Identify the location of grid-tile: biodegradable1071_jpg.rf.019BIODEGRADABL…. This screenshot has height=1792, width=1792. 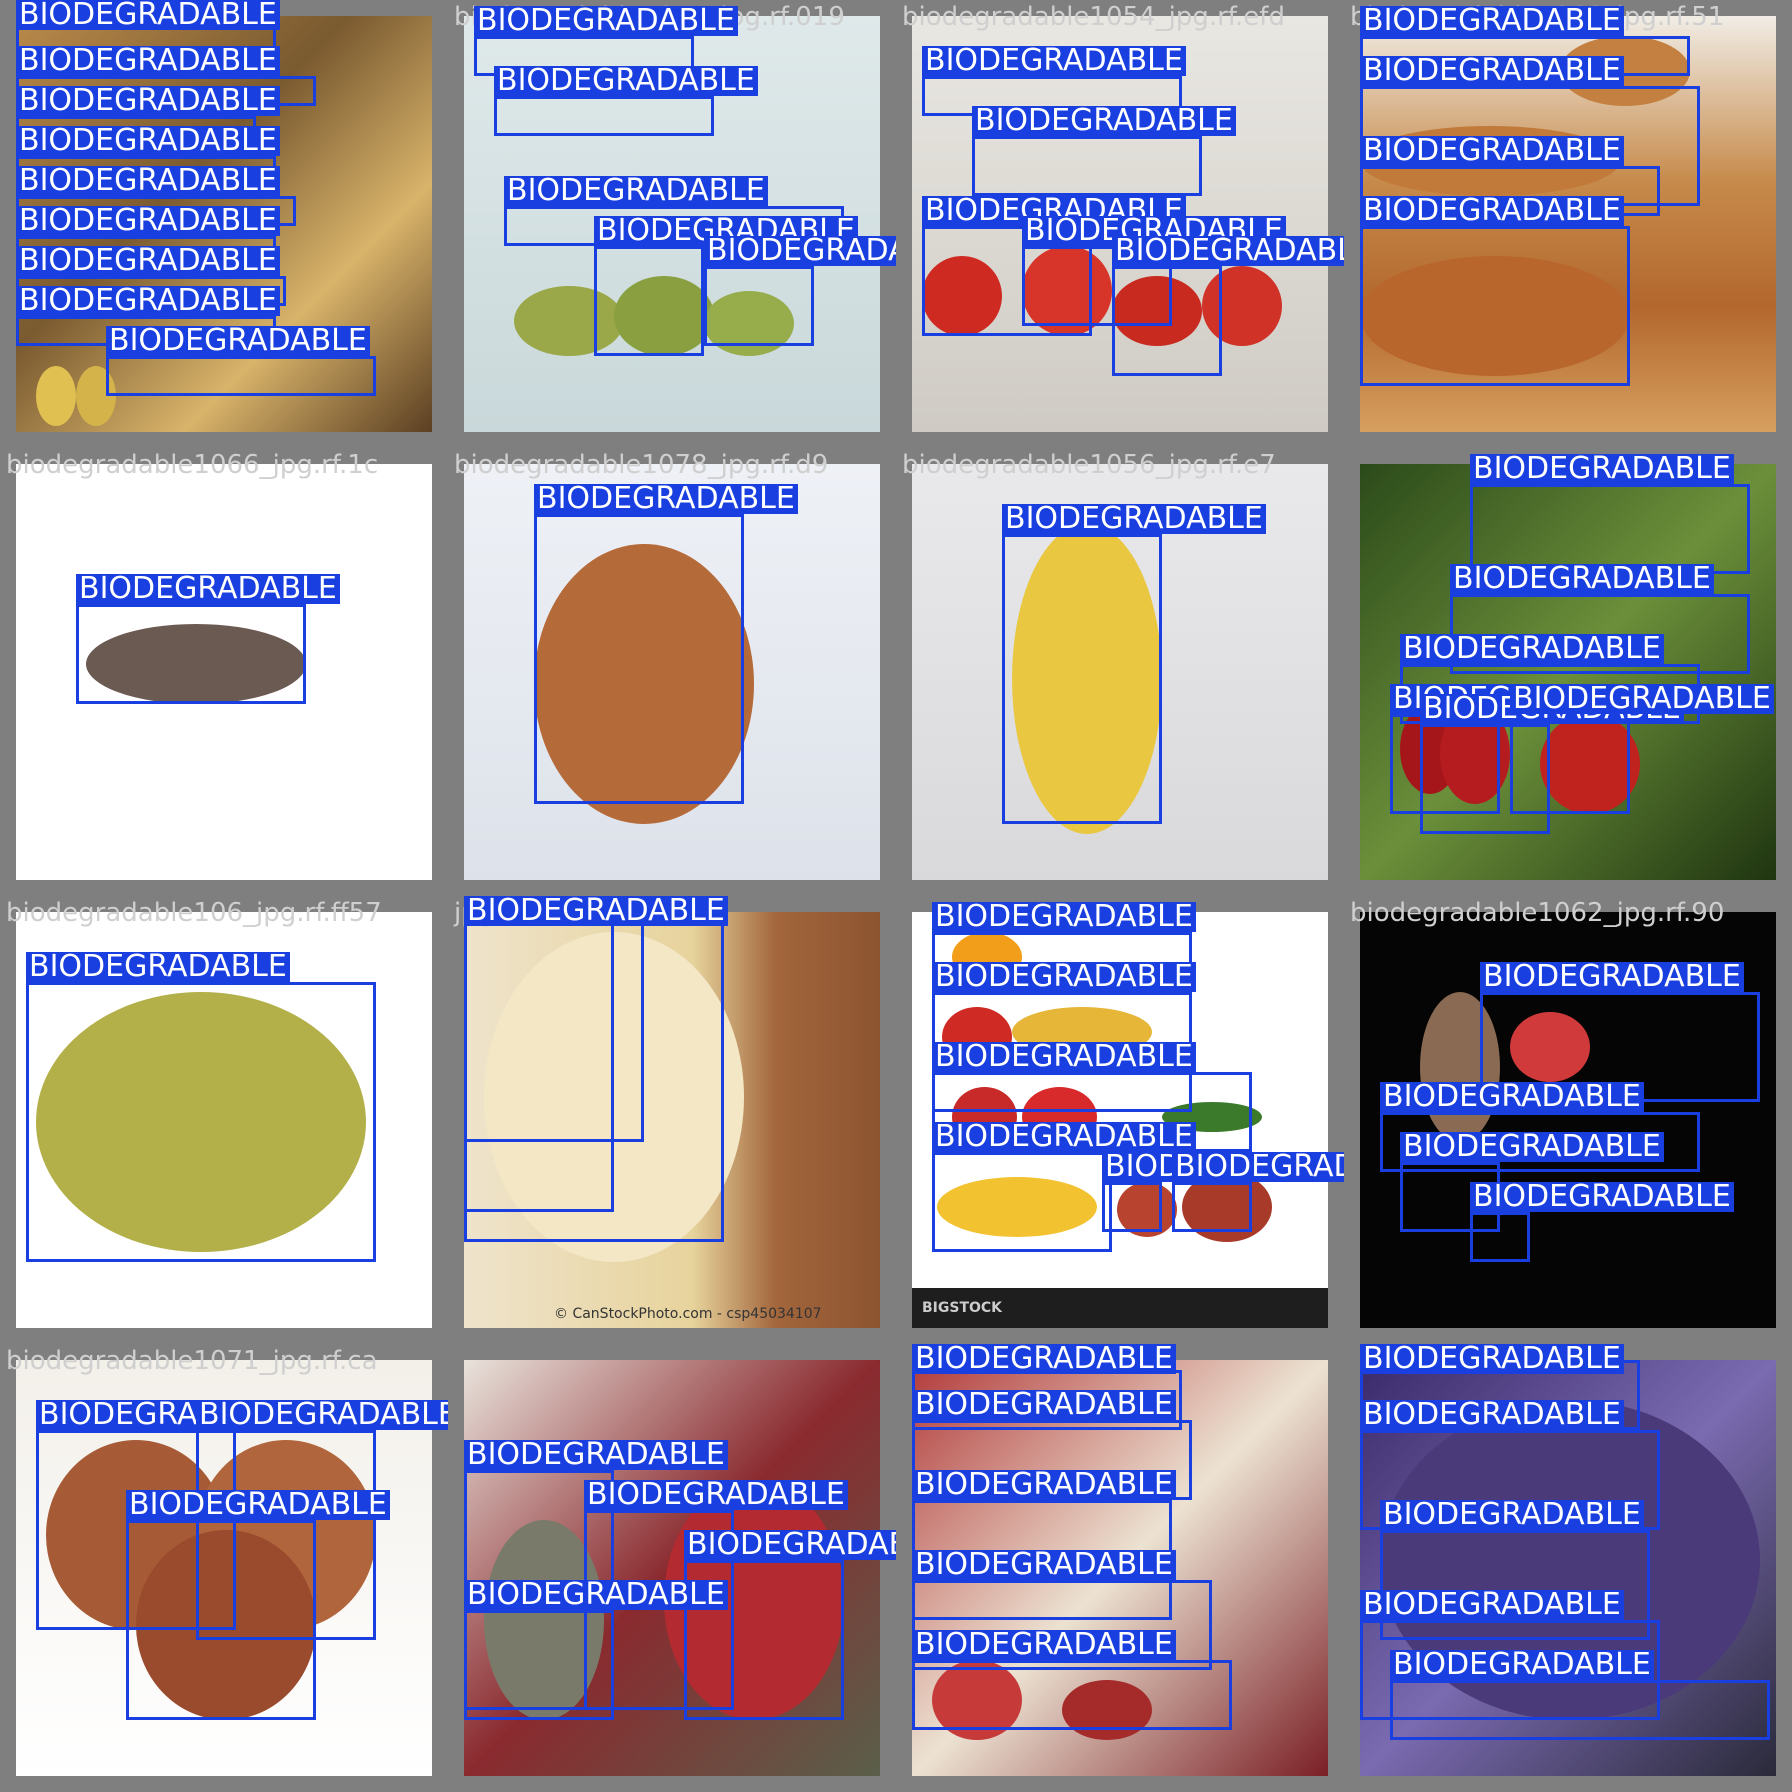
(672, 224).